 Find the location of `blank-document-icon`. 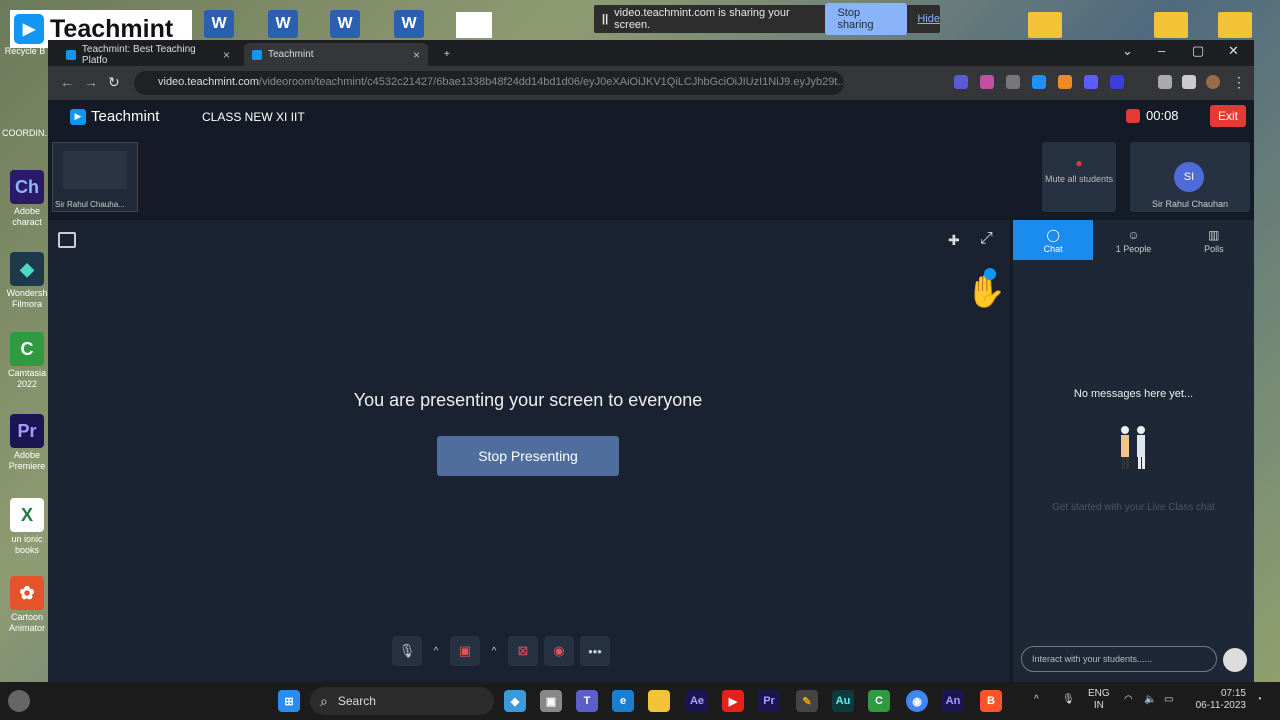

blank-document-icon is located at coordinates (474, 25).